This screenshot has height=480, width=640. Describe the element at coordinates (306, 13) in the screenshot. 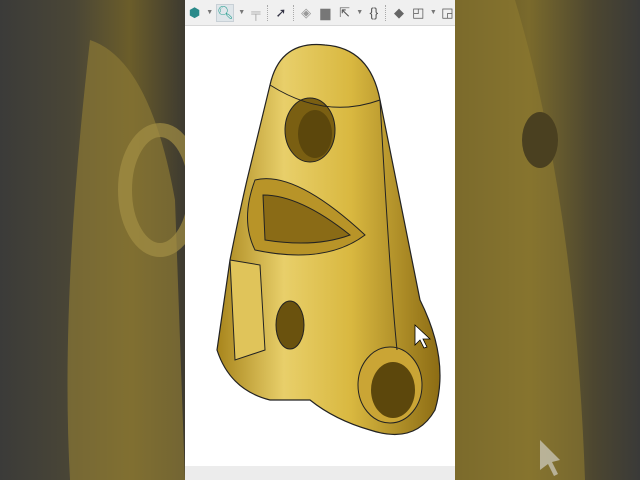

I see `rebuild-icon: ◈` at that location.